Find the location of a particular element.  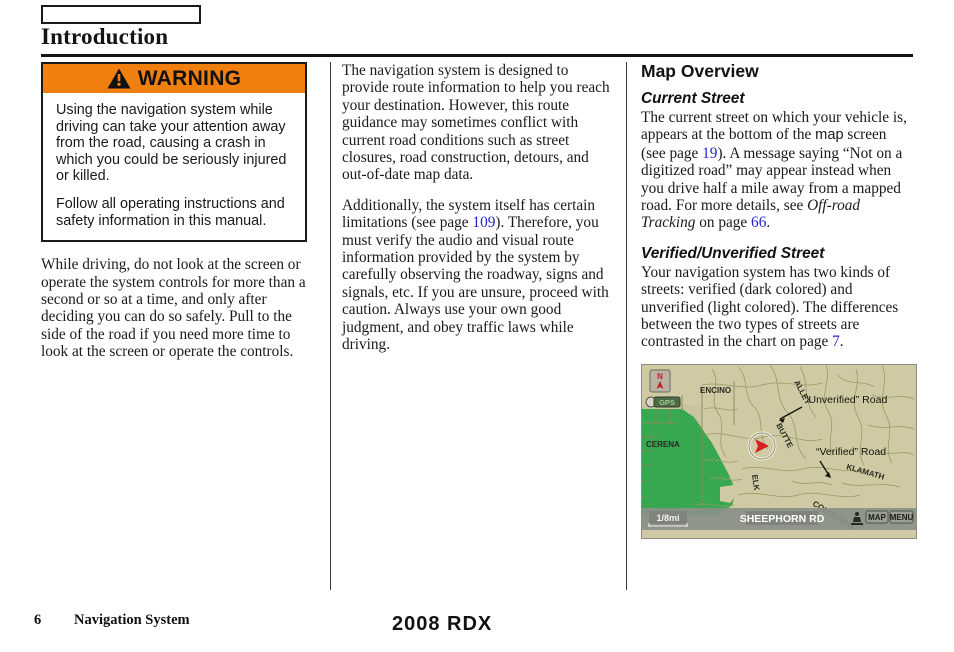

page-ref-109: 109 is located at coordinates (483, 222).